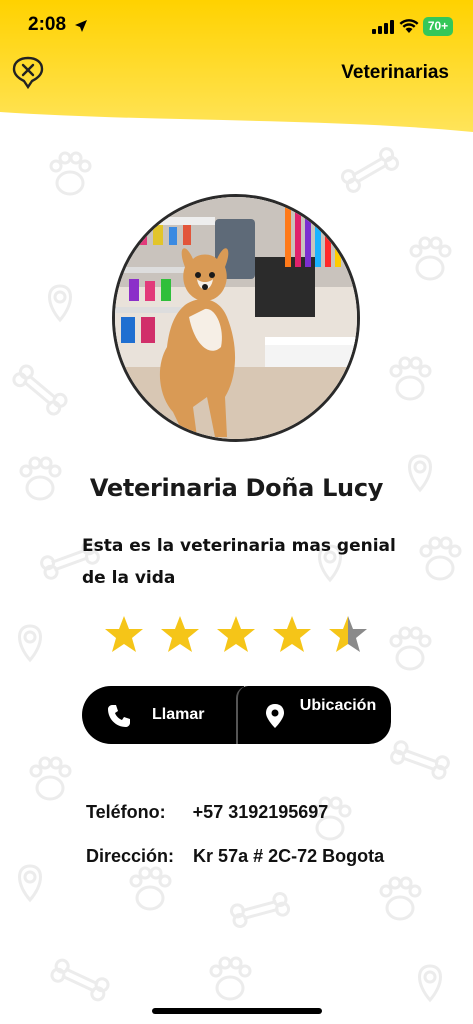  I want to click on phone-row: Teléfono: +57 3192195697, so click(207, 812).